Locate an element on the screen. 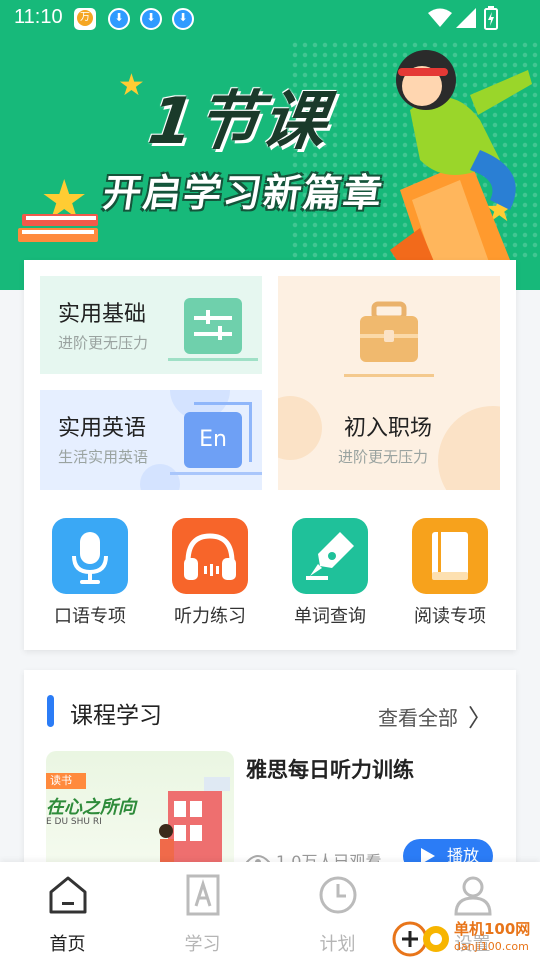 The height and width of the screenshot is (960, 540). shortcut-listening: 听力练习 is located at coordinates (210, 573).